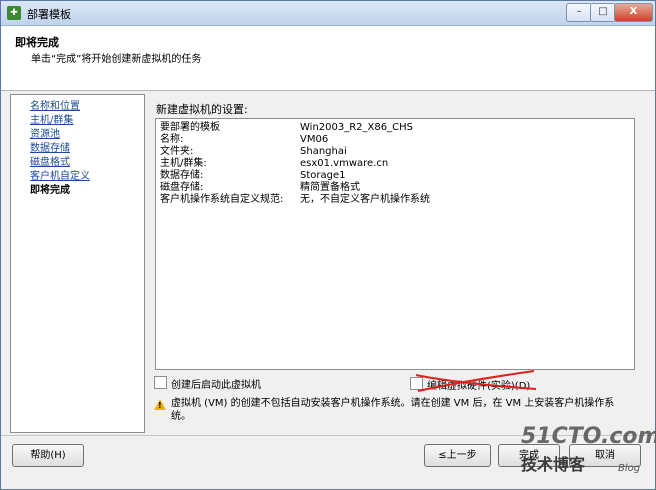  I want to click on page-subtitle: 单击“完成”将开始创建新虚拟机的任务, so click(116, 59).